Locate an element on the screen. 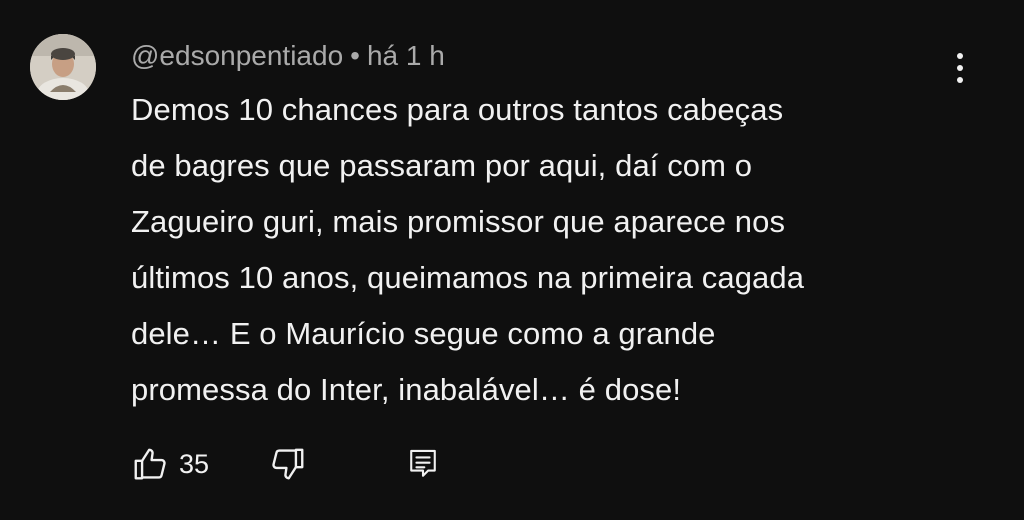 The width and height of the screenshot is (1024, 520). reply-button is located at coordinates (423, 464).